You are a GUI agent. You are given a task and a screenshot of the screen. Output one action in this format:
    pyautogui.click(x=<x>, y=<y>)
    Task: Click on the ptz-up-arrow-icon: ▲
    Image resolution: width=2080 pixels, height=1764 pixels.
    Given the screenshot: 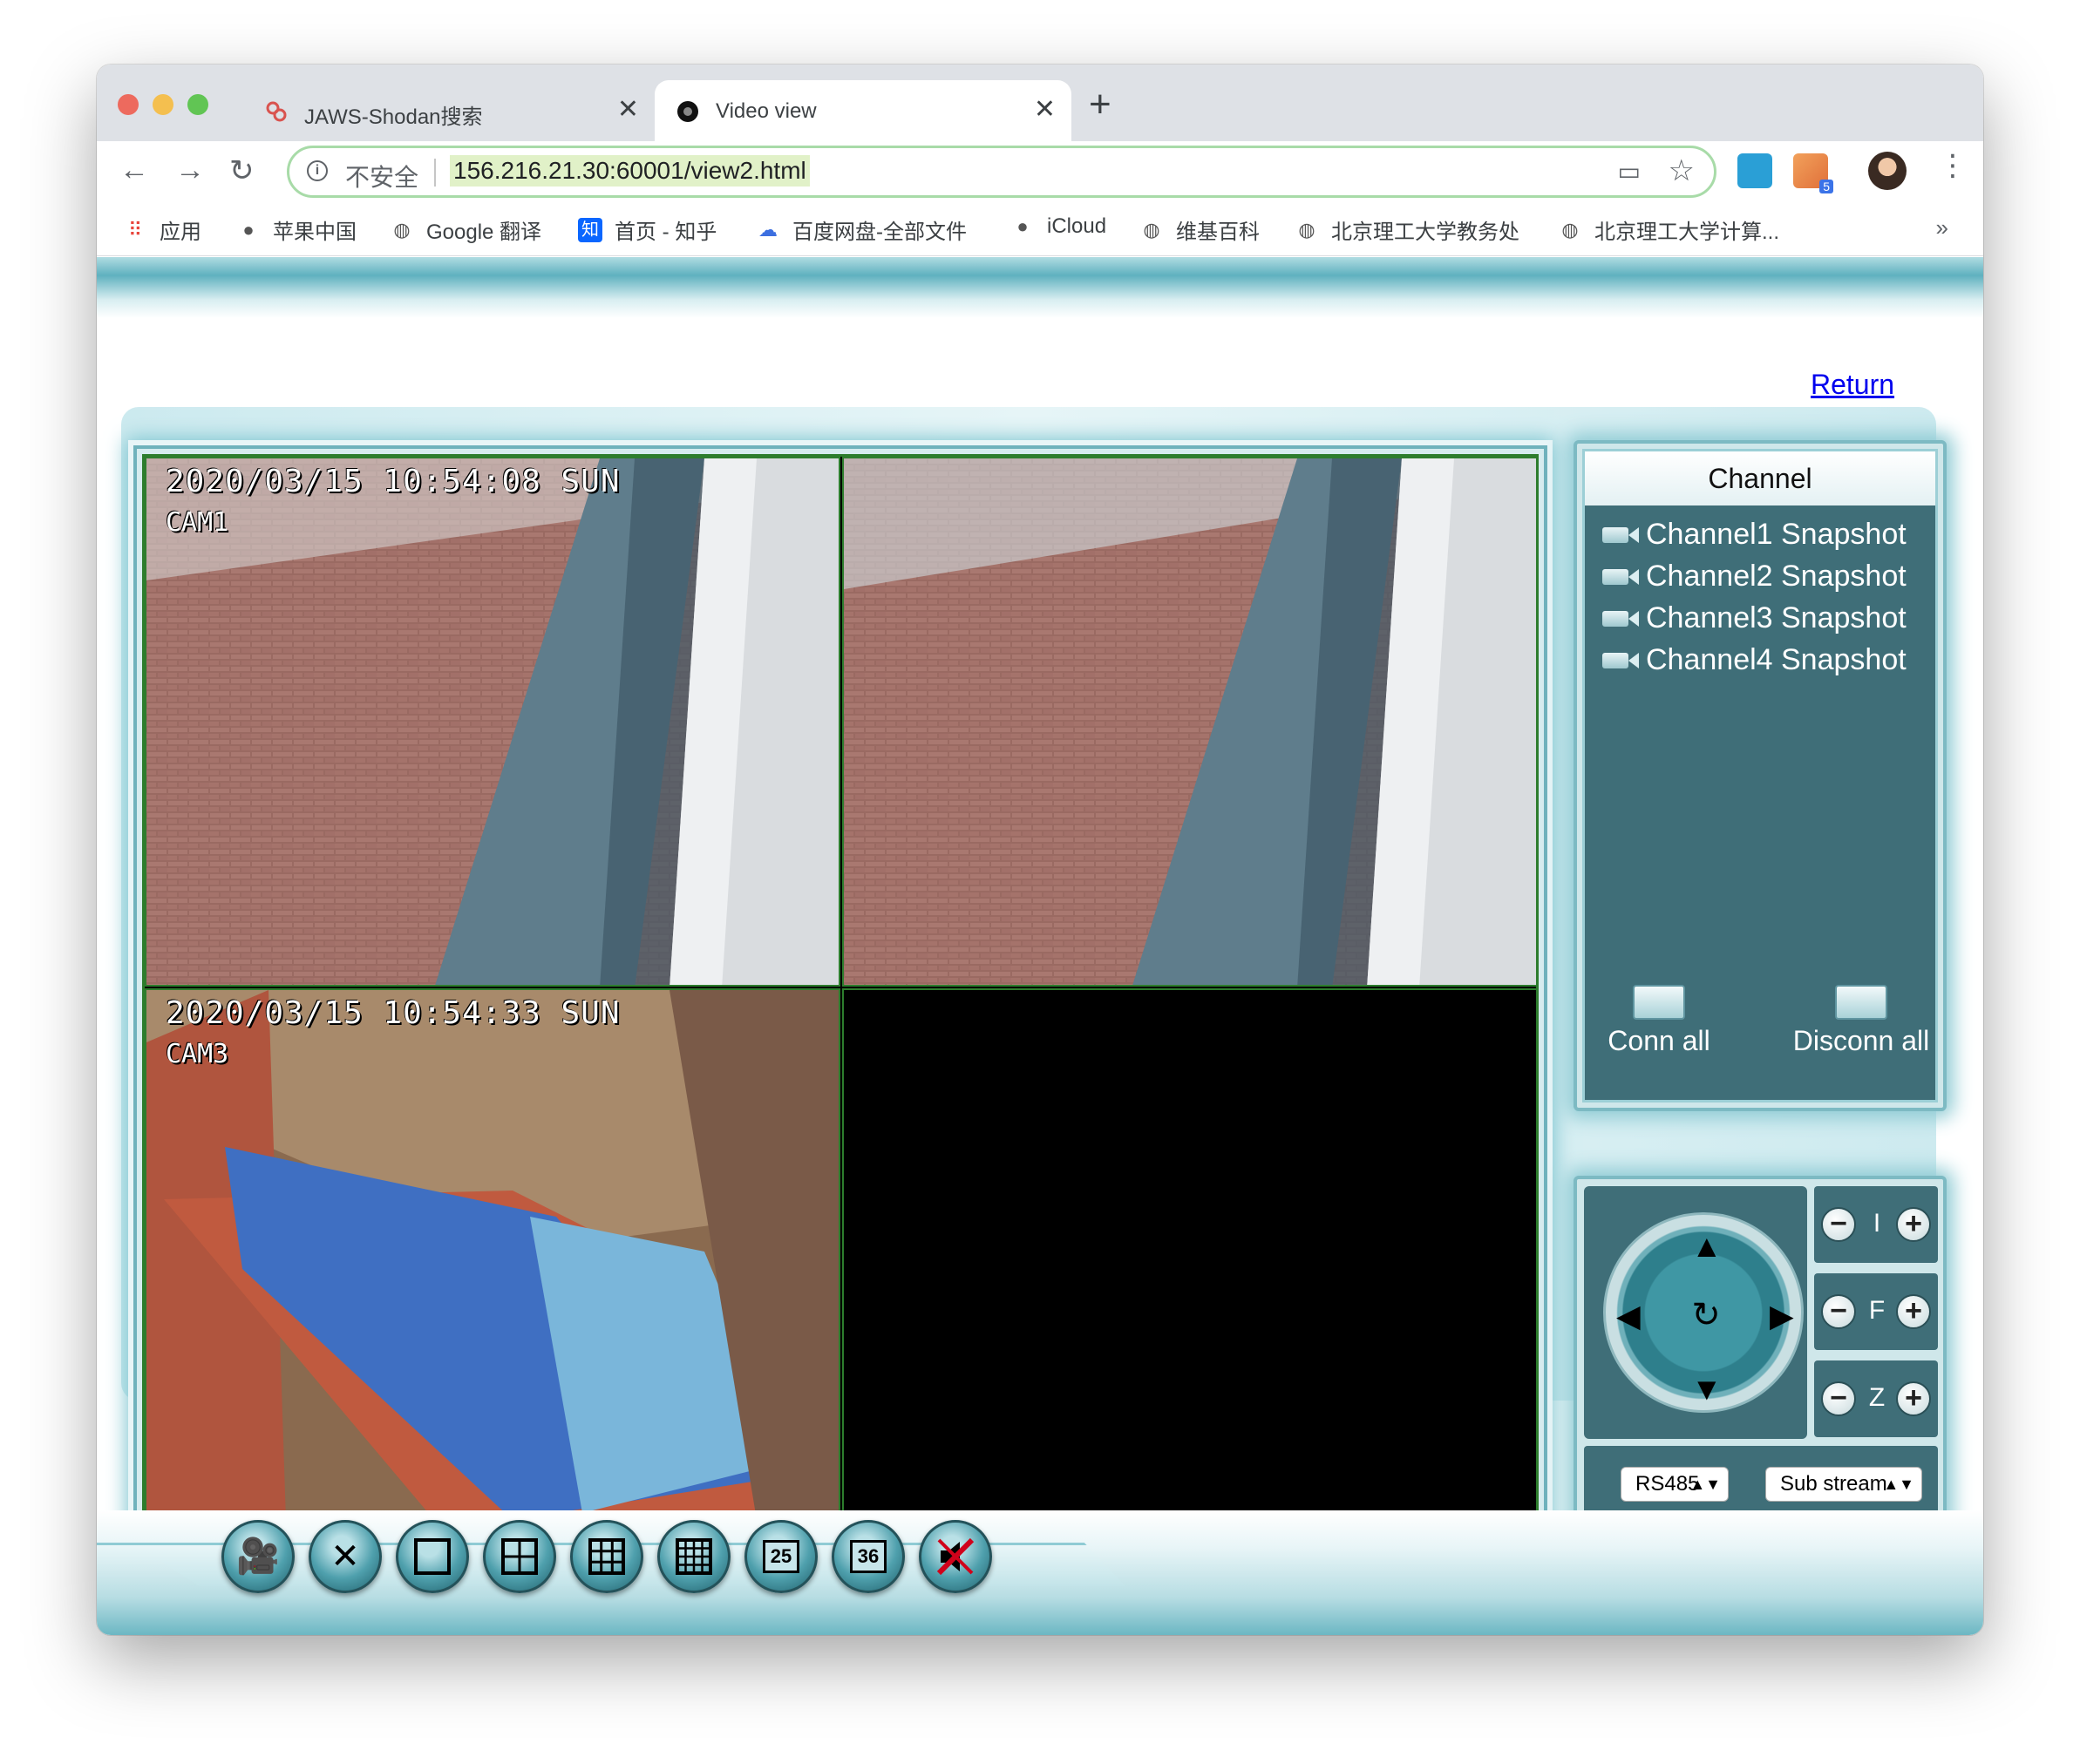 What is the action you would take?
    pyautogui.click(x=1707, y=1246)
    